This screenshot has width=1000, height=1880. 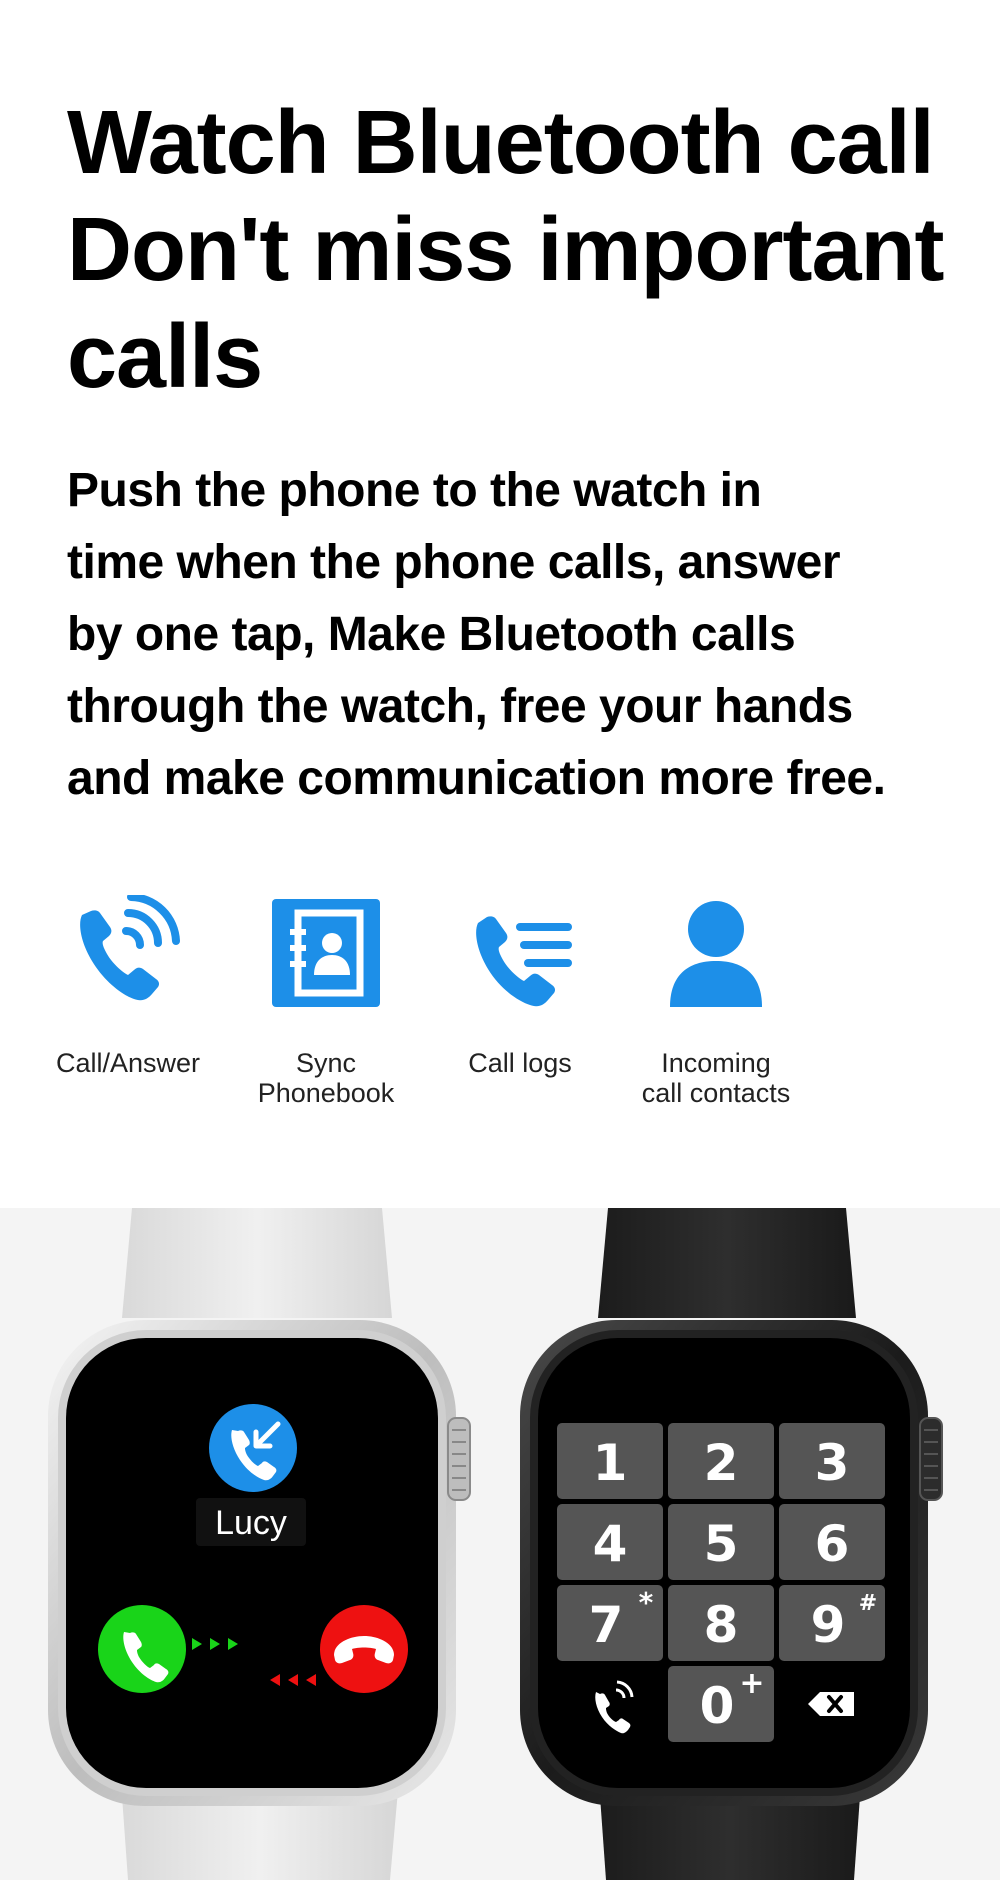 I want to click on dial-key-4: 4, so click(x=610, y=1542).